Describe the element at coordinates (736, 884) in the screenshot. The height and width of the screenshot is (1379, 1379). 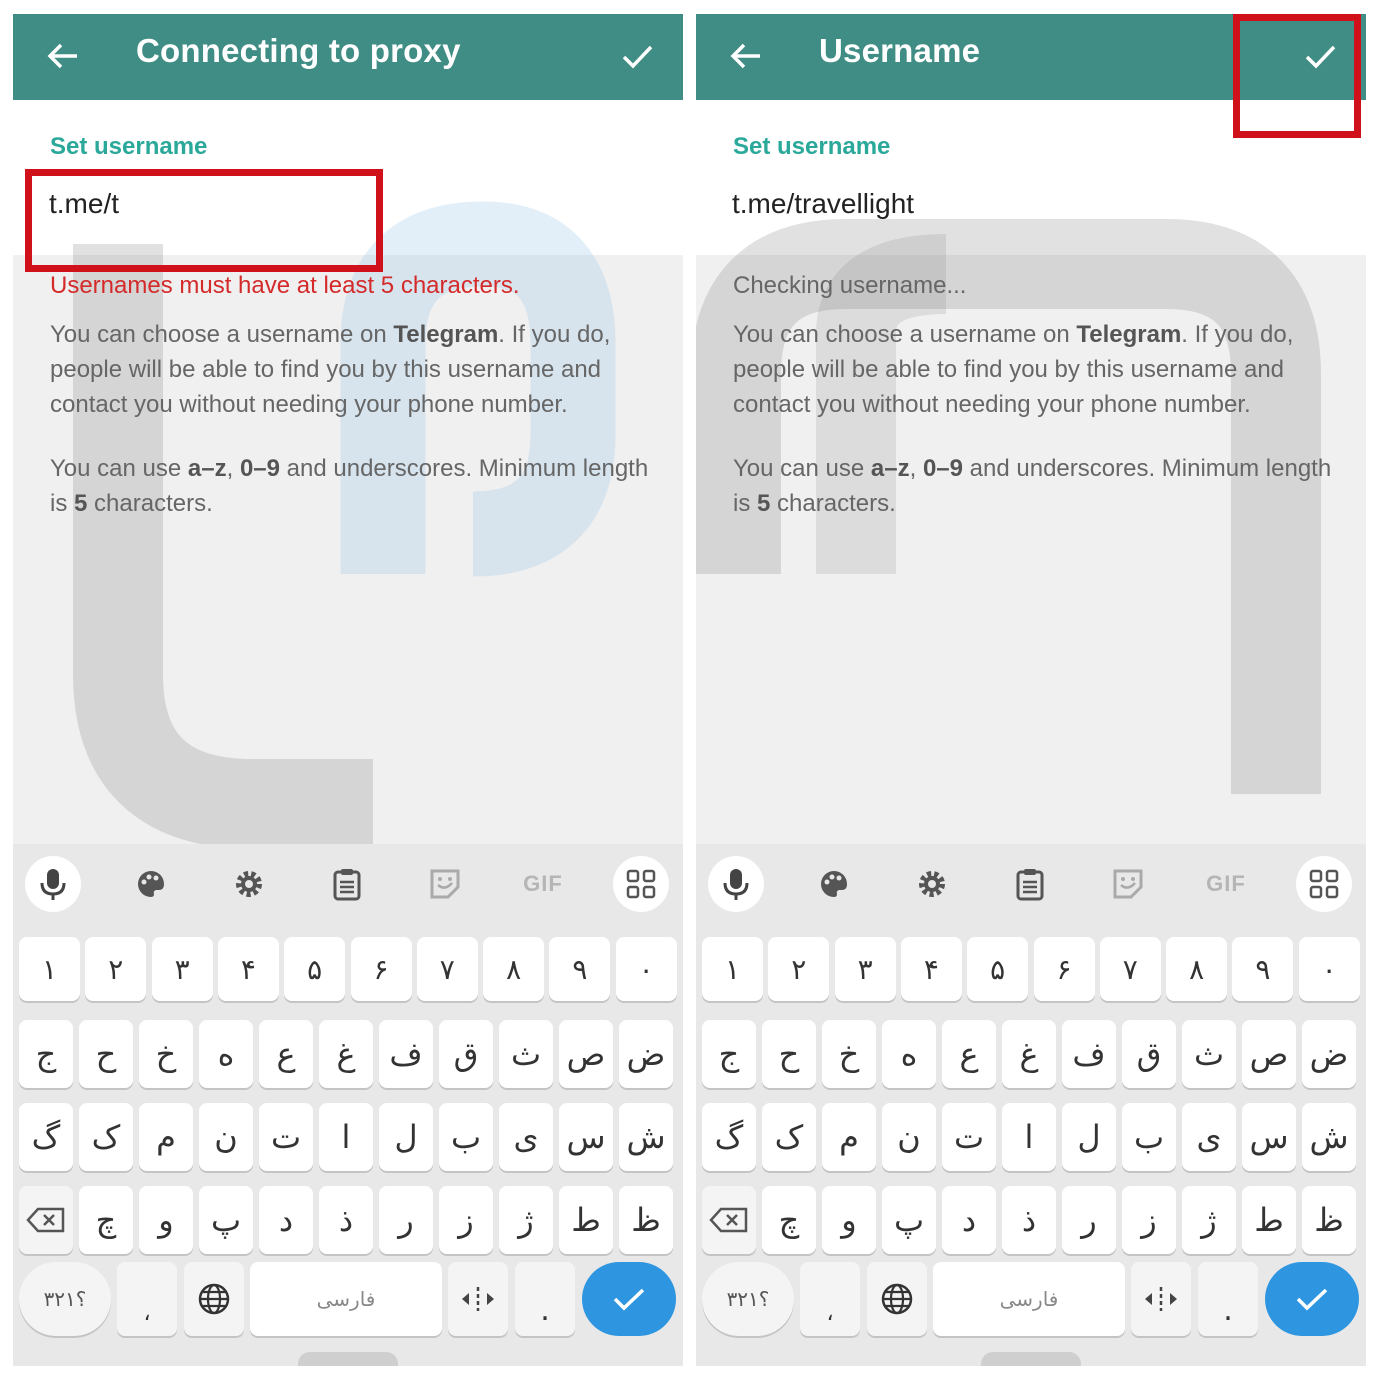
I see `mic-icon` at that location.